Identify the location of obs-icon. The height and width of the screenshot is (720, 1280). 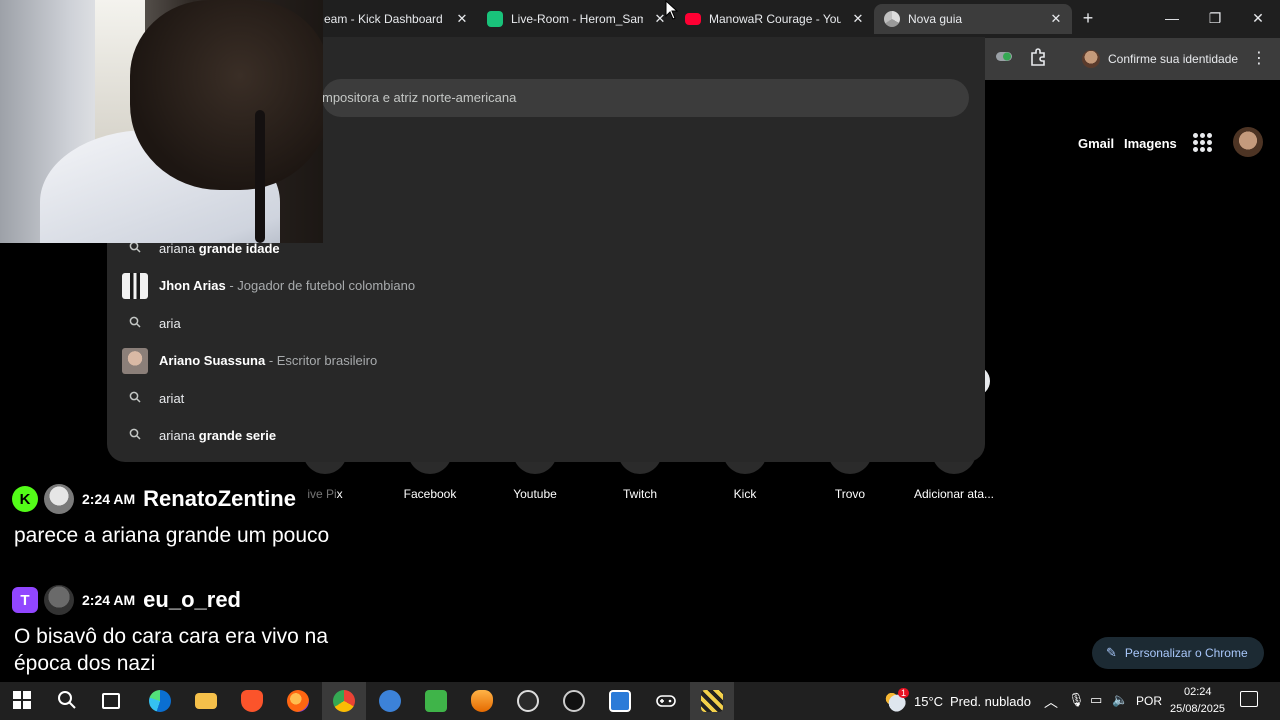
(528, 701).